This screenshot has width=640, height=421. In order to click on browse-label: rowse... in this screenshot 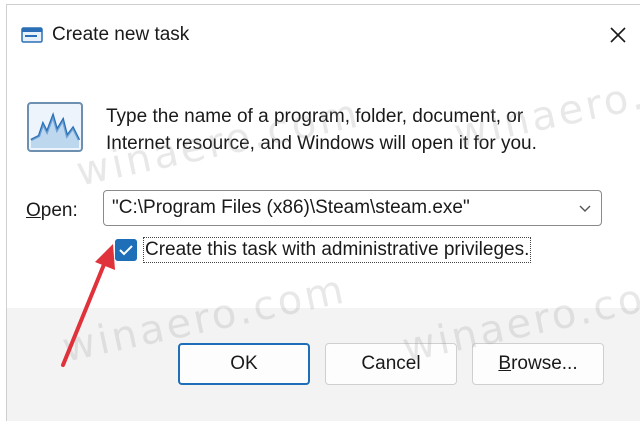, I will do `click(544, 363)`.